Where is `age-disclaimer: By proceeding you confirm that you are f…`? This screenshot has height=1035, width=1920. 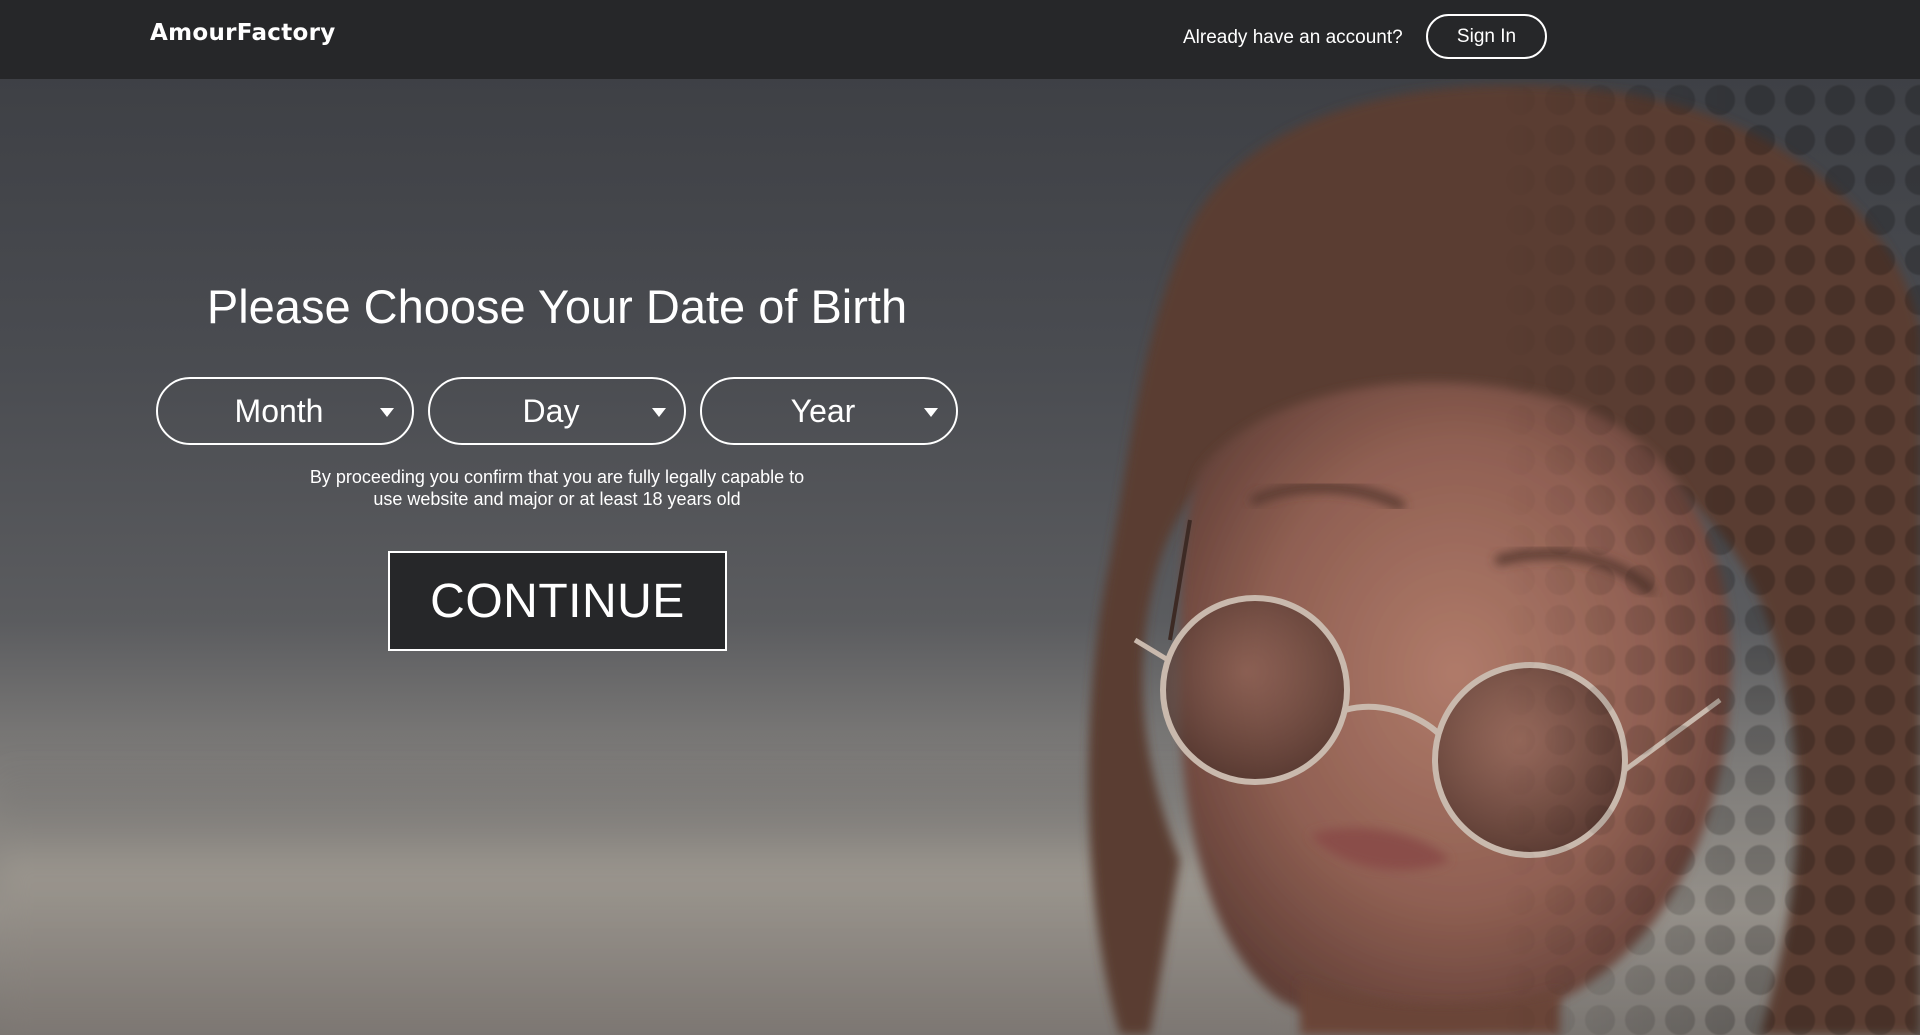 age-disclaimer: By proceeding you confirm that you are f… is located at coordinates (557, 488).